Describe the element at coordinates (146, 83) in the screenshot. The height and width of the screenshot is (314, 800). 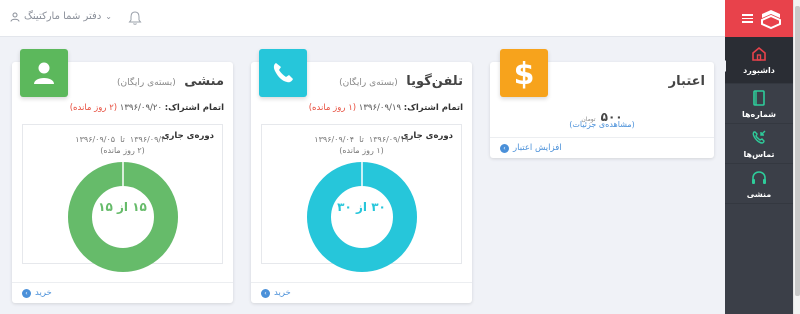
I see `secretary-subtitle: (بسته‌ی رایگان)` at that location.